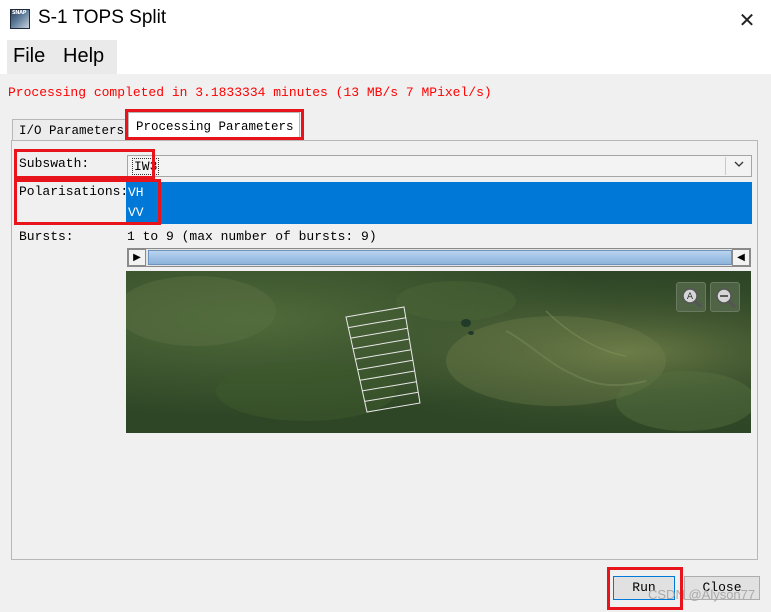 This screenshot has width=771, height=612. What do you see at coordinates (29, 56) in the screenshot?
I see `menu-file: File` at bounding box center [29, 56].